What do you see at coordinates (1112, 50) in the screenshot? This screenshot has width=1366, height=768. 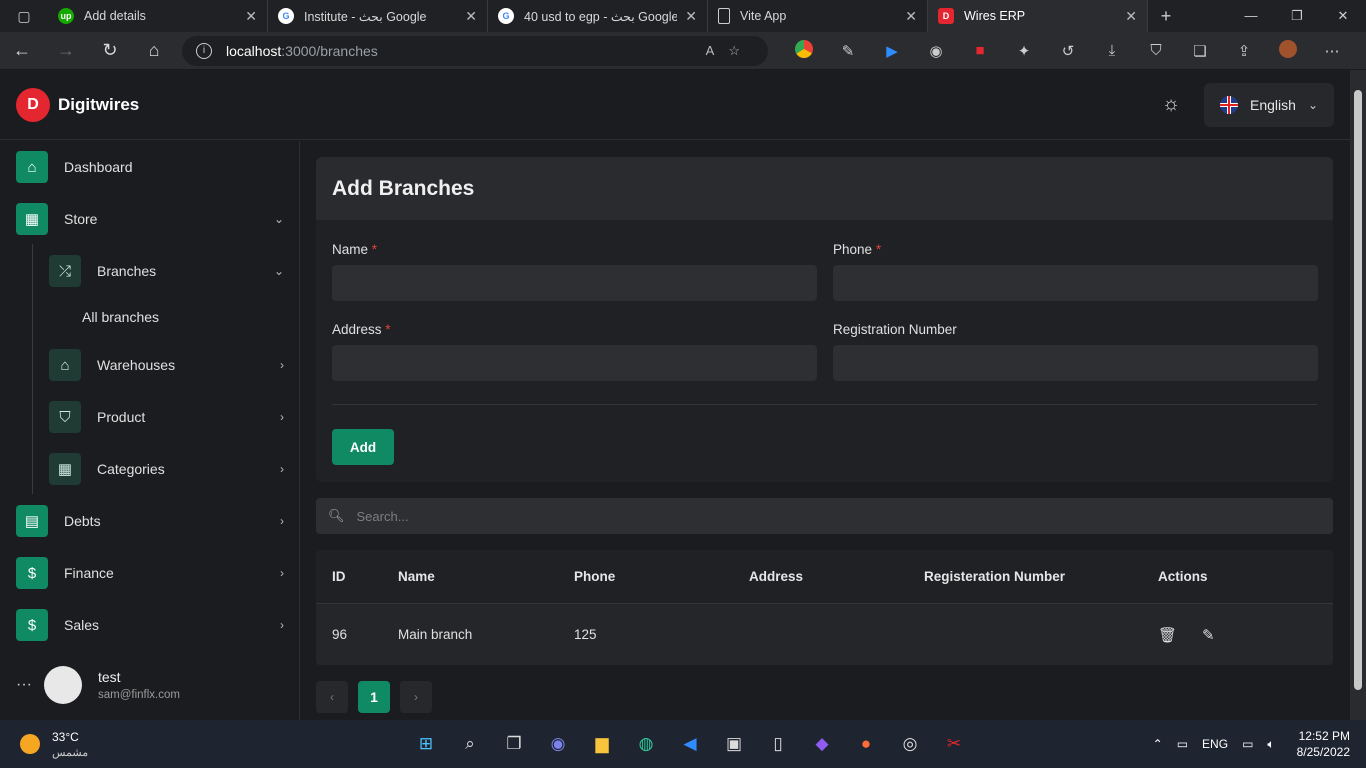 I see `download-icon: ⤓` at bounding box center [1112, 50].